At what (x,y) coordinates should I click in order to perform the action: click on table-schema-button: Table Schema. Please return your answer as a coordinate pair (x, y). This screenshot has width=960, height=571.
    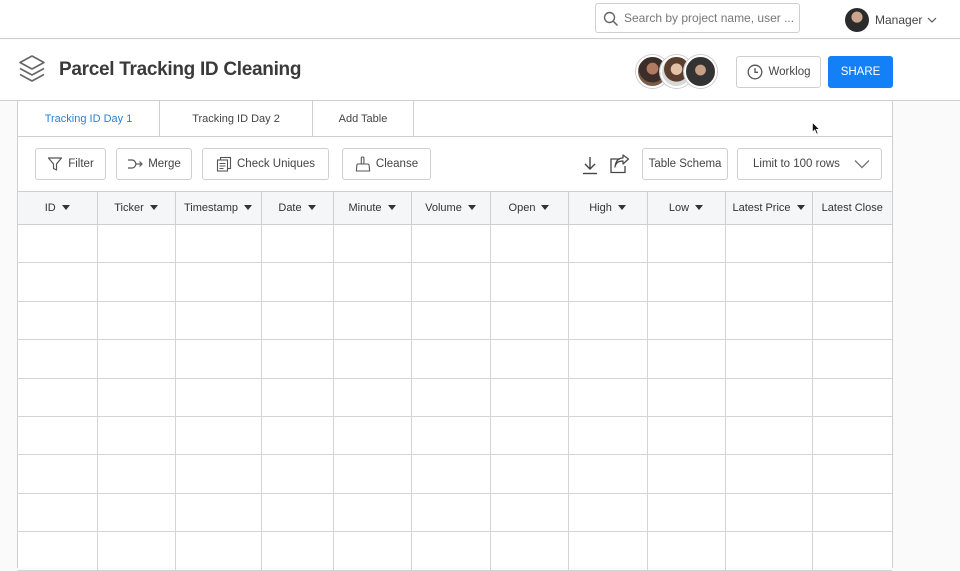
    Looking at the image, I should click on (685, 164).